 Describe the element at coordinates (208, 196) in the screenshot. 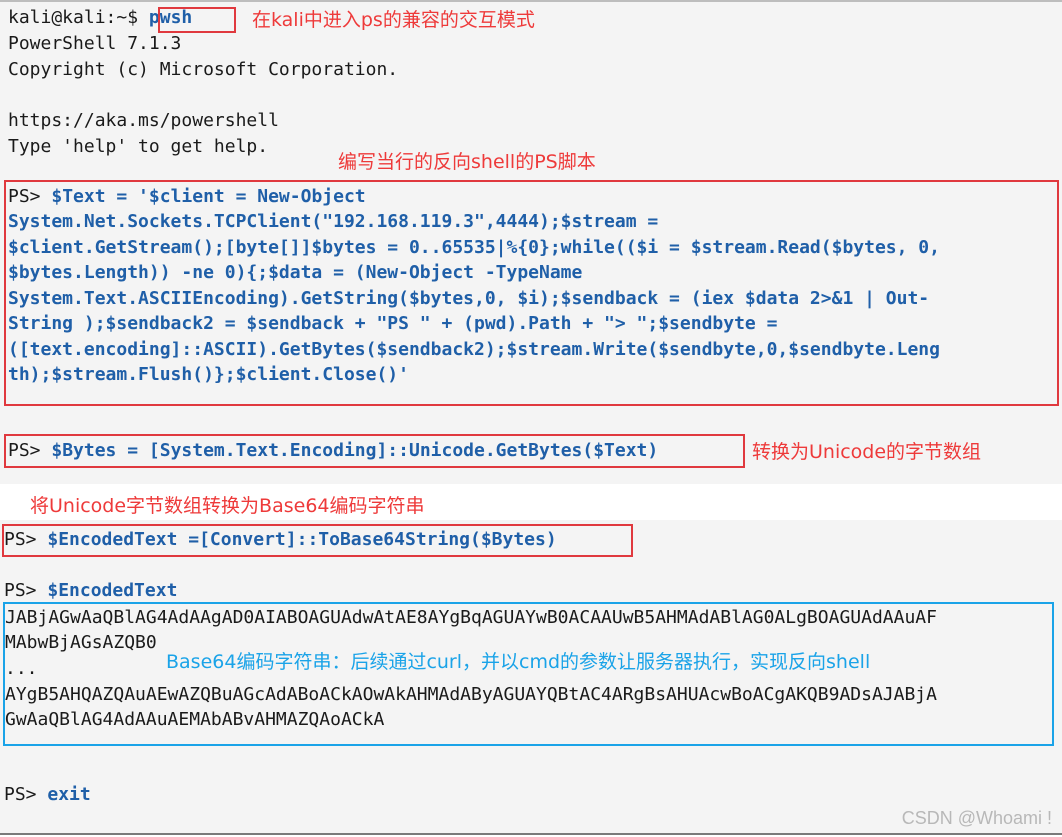

I see `script-text: $Text = '$client = New-Object` at that location.